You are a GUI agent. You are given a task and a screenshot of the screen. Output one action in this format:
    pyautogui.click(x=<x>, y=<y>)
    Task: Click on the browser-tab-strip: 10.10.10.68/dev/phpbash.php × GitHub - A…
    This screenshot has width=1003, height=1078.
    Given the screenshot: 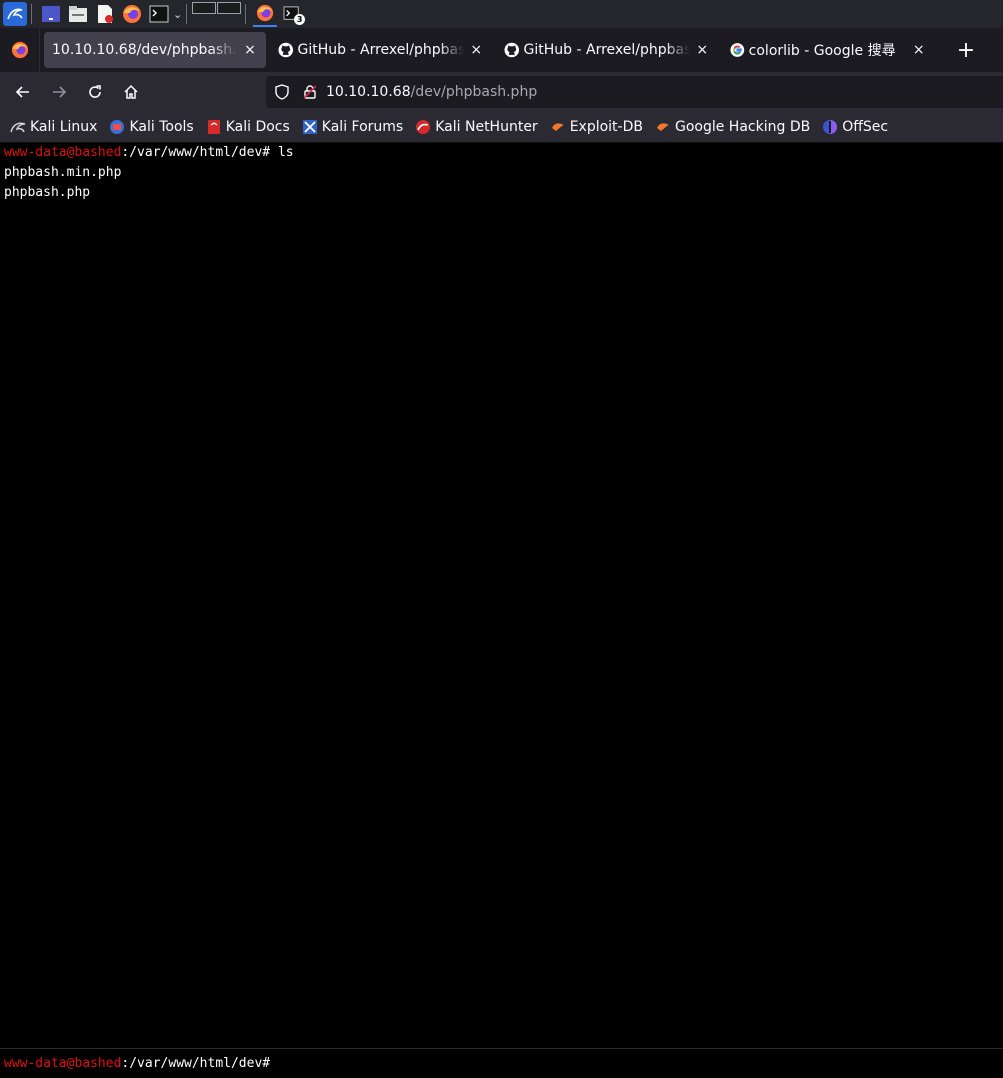 What is the action you would take?
    pyautogui.click(x=501, y=50)
    